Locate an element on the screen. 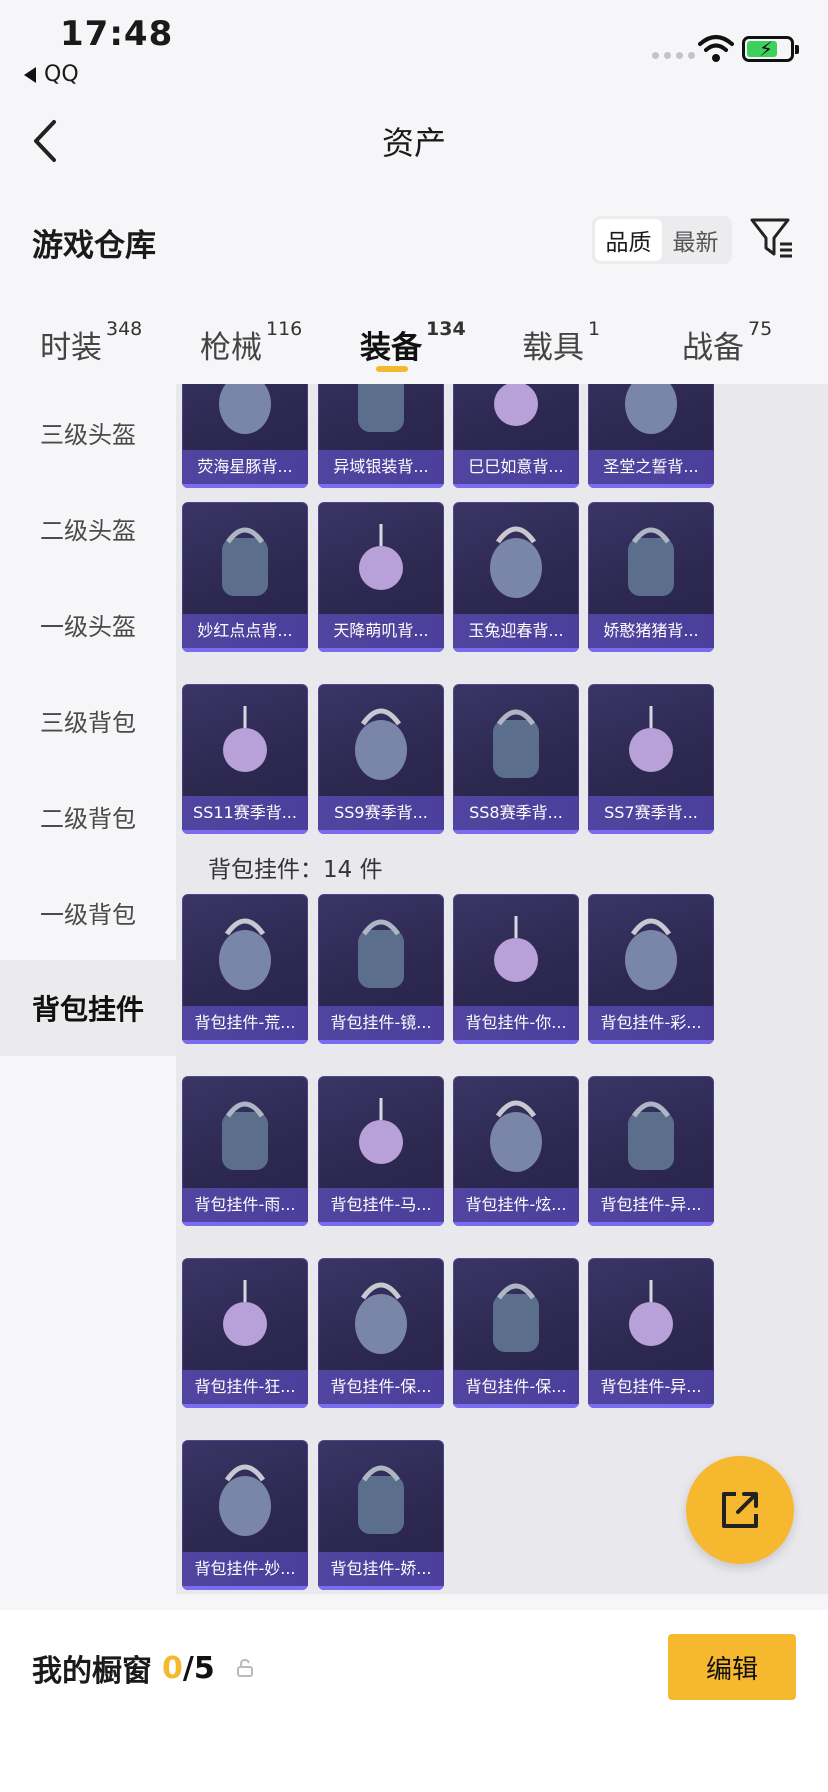 This screenshot has width=828, height=1792. sidebar-item-helmet-1: 一级头盔 is located at coordinates (88, 624).